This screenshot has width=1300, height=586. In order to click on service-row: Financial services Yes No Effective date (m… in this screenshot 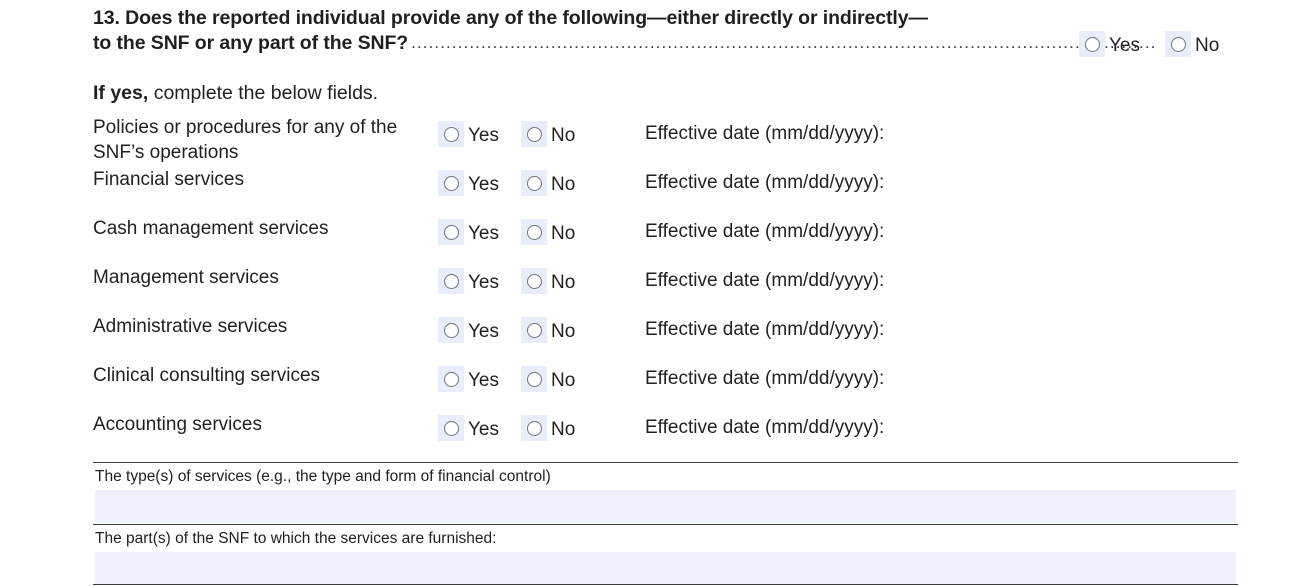, I will do `click(650, 191)`.